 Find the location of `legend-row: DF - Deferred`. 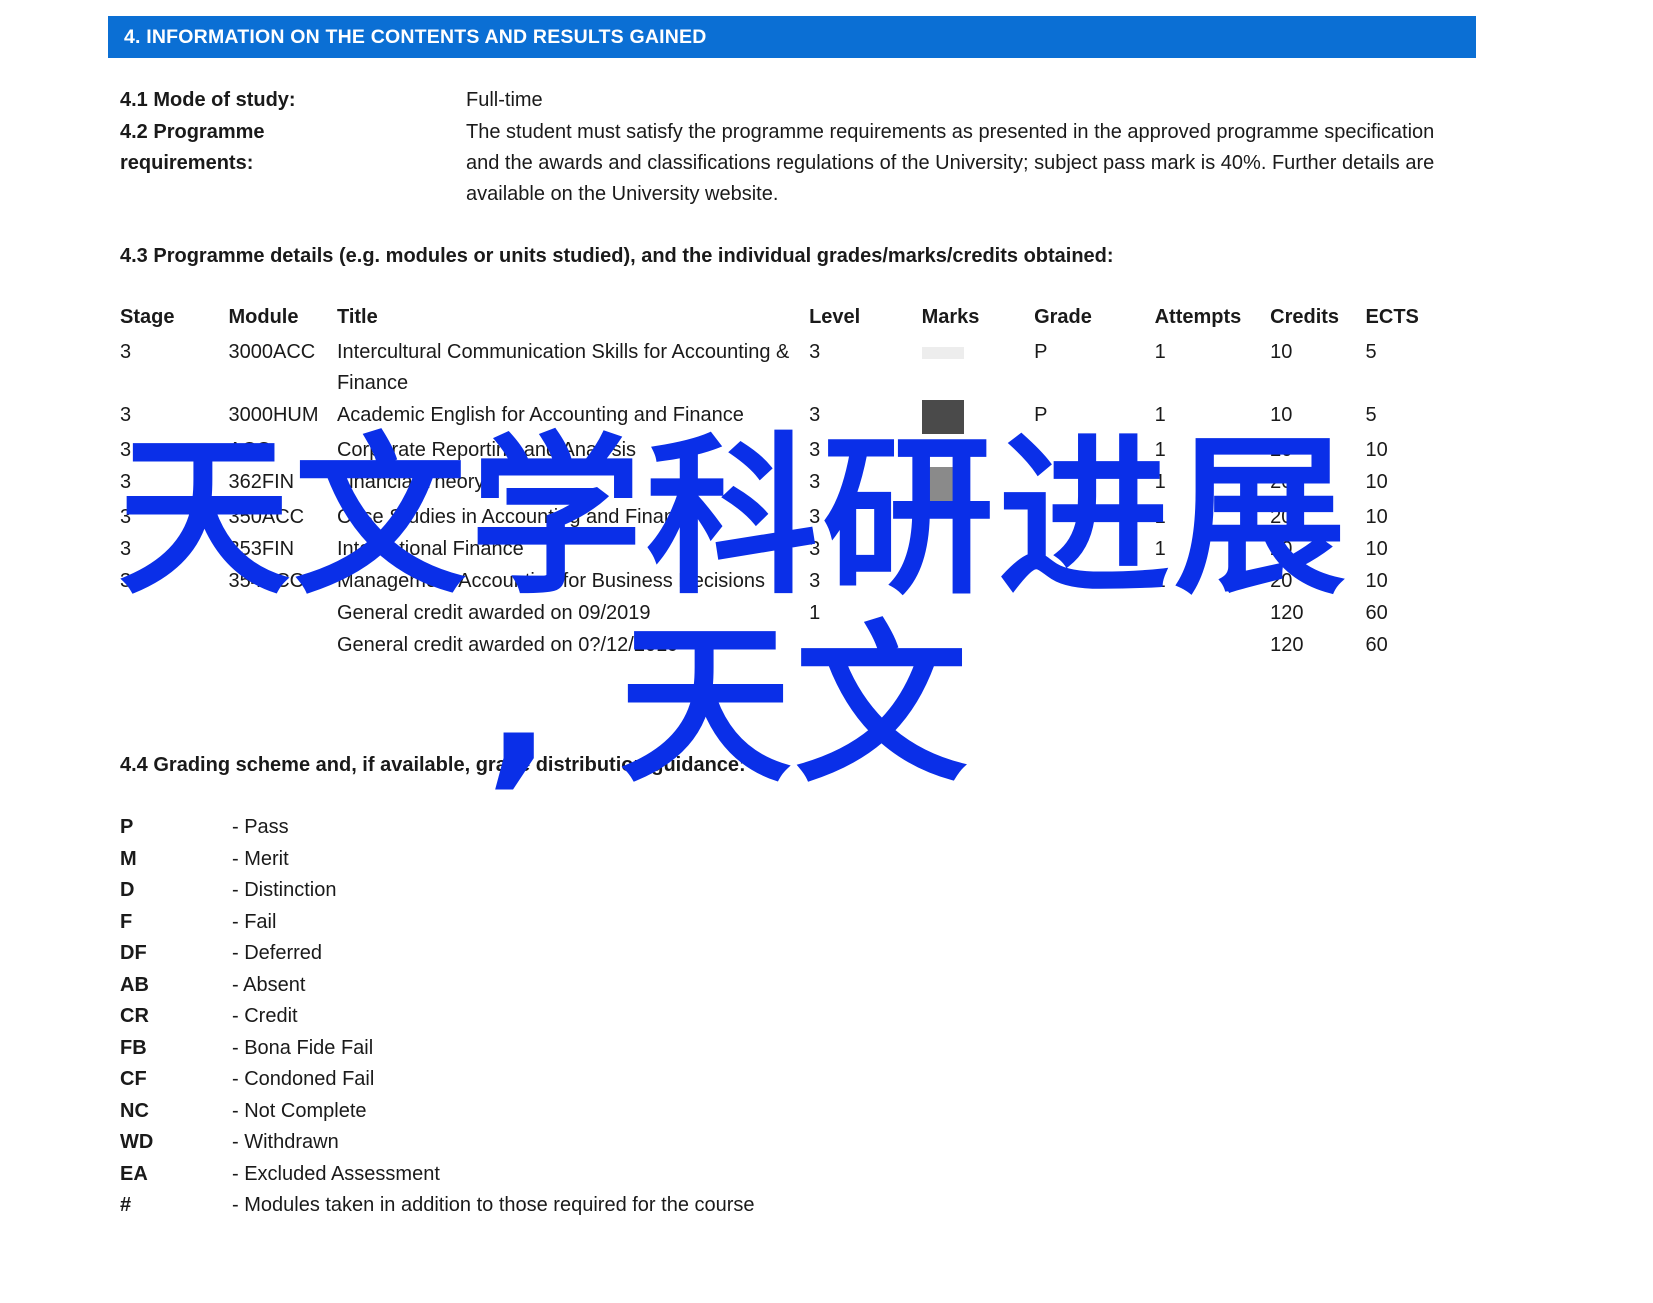

legend-row: DF - Deferred is located at coordinates (437, 954).